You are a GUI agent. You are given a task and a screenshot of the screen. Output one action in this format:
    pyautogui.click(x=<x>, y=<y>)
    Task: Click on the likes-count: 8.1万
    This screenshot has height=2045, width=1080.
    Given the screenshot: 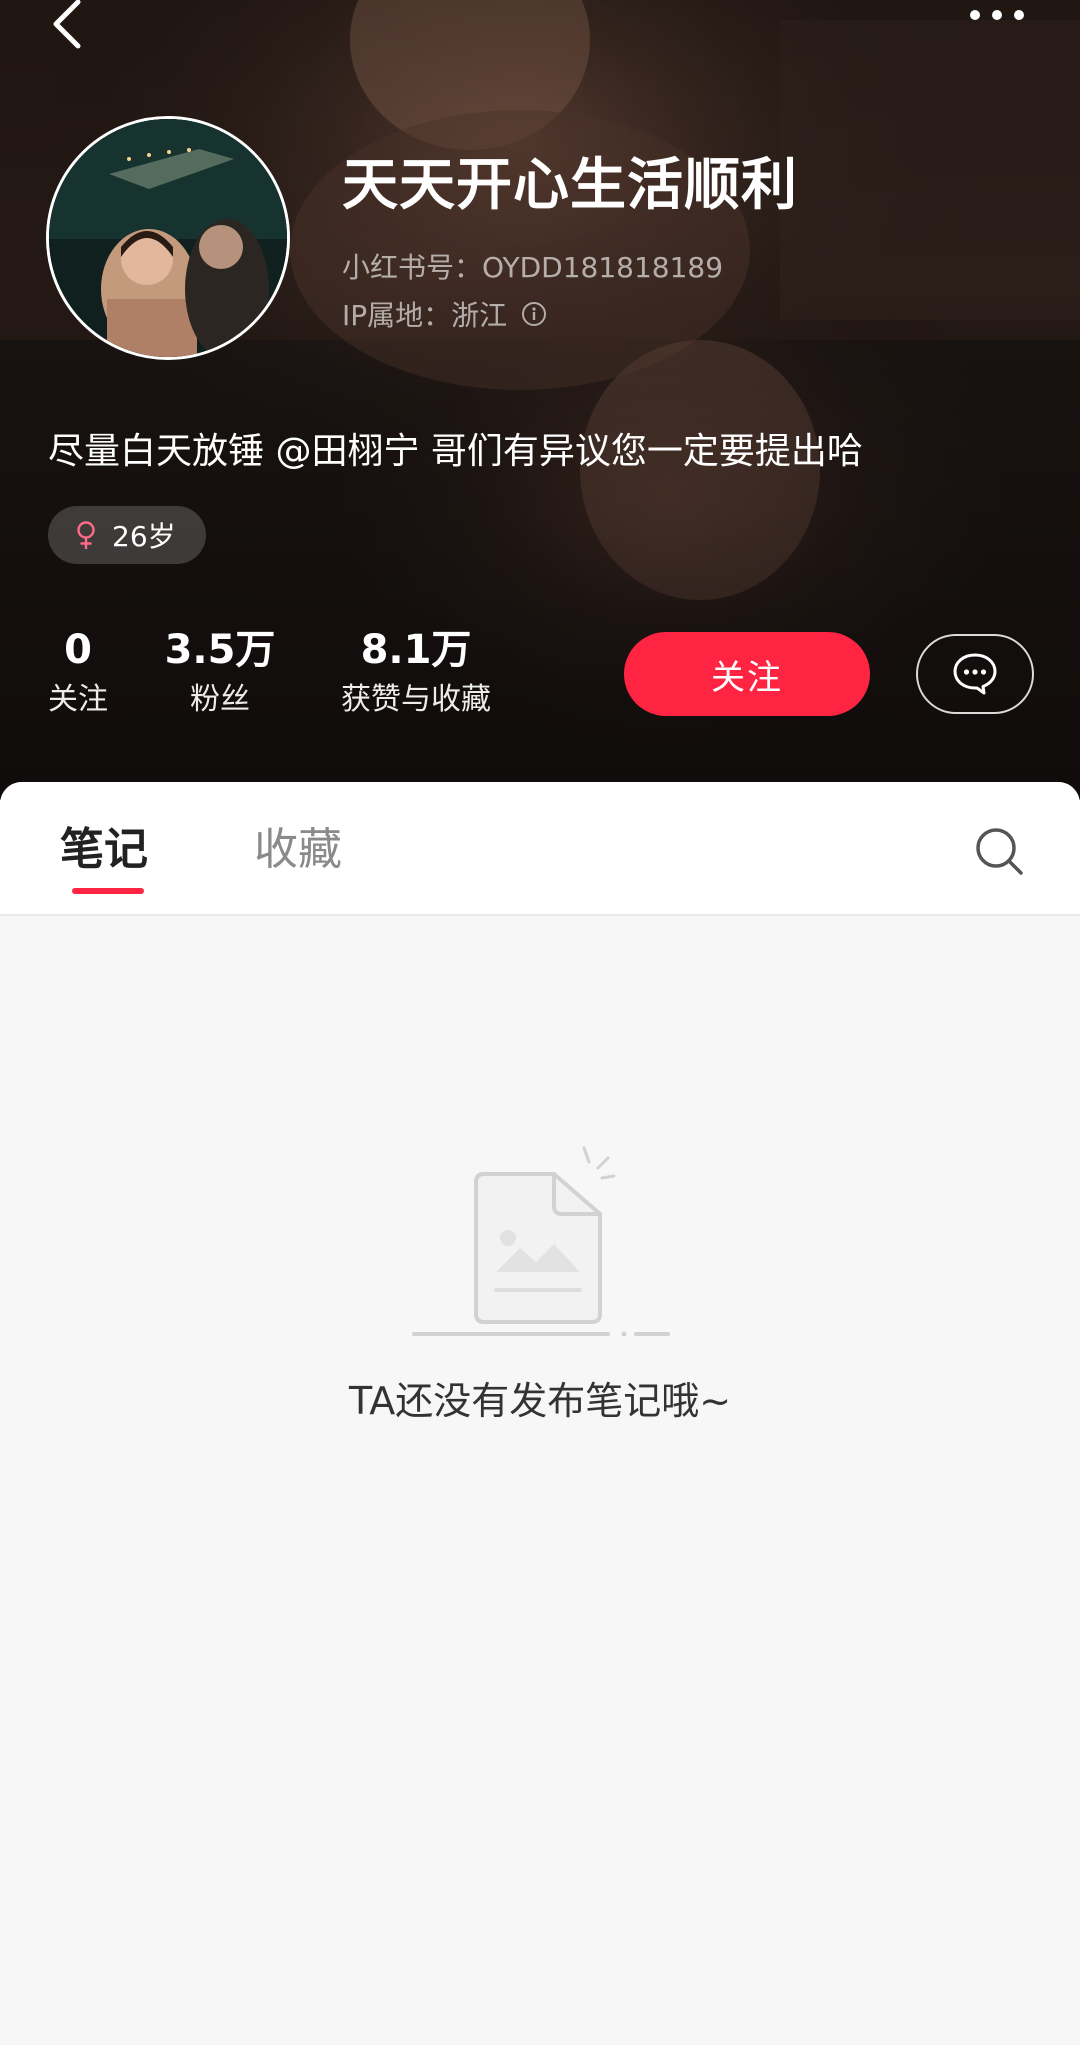 What is the action you would take?
    pyautogui.click(x=416, y=650)
    